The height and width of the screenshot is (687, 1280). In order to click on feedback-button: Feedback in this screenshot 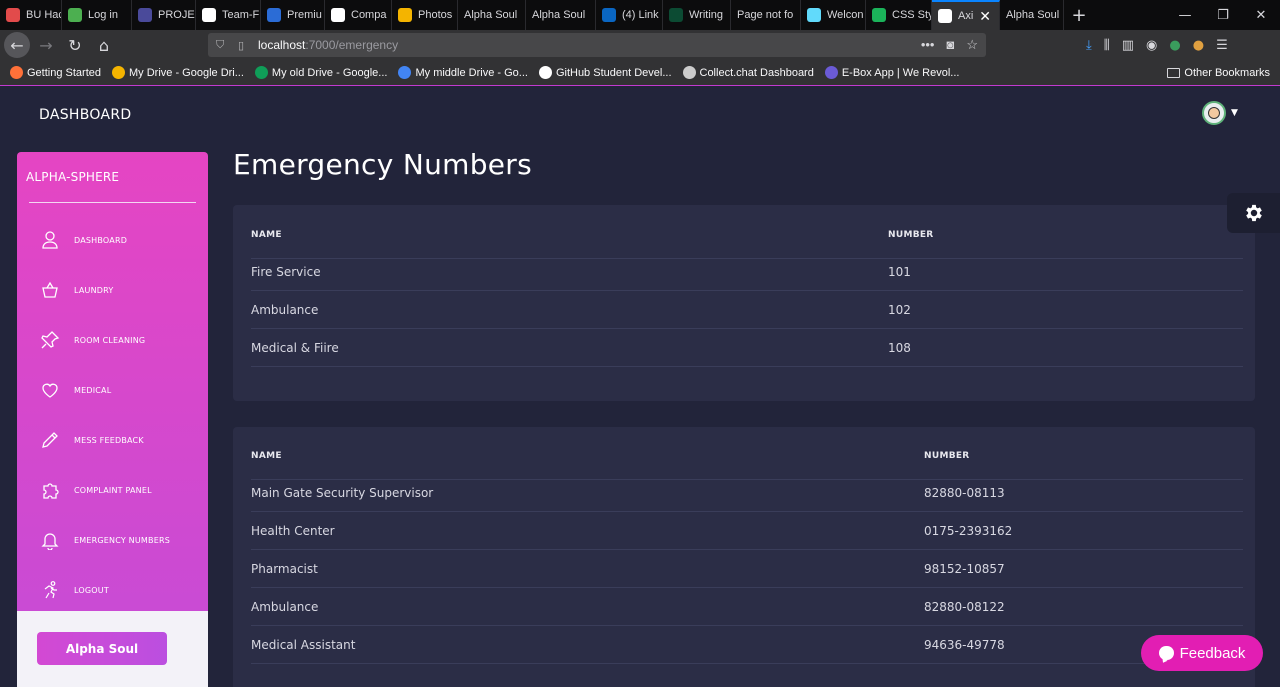, I will do `click(1202, 653)`.